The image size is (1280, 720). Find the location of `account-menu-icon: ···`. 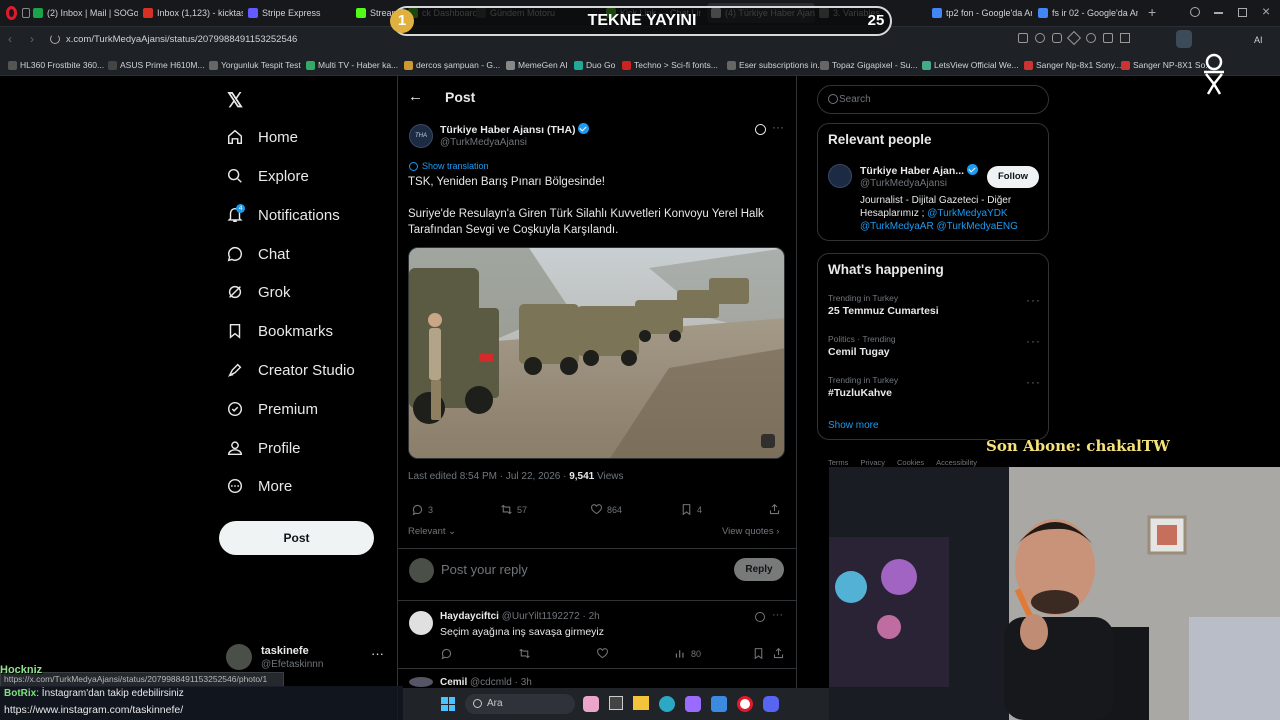

account-menu-icon: ··· is located at coordinates (377, 653).